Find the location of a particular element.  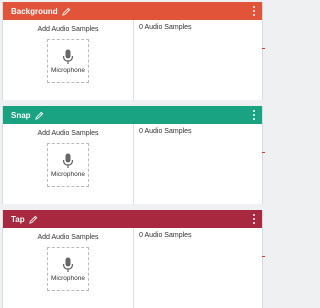

class-title: Tap is located at coordinates (18, 219).